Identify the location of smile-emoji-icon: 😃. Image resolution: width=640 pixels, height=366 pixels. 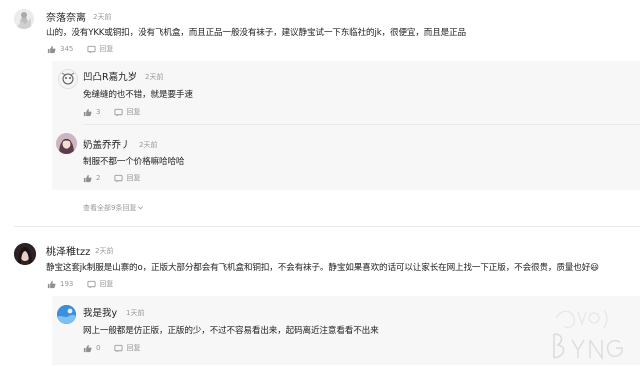
(594, 268).